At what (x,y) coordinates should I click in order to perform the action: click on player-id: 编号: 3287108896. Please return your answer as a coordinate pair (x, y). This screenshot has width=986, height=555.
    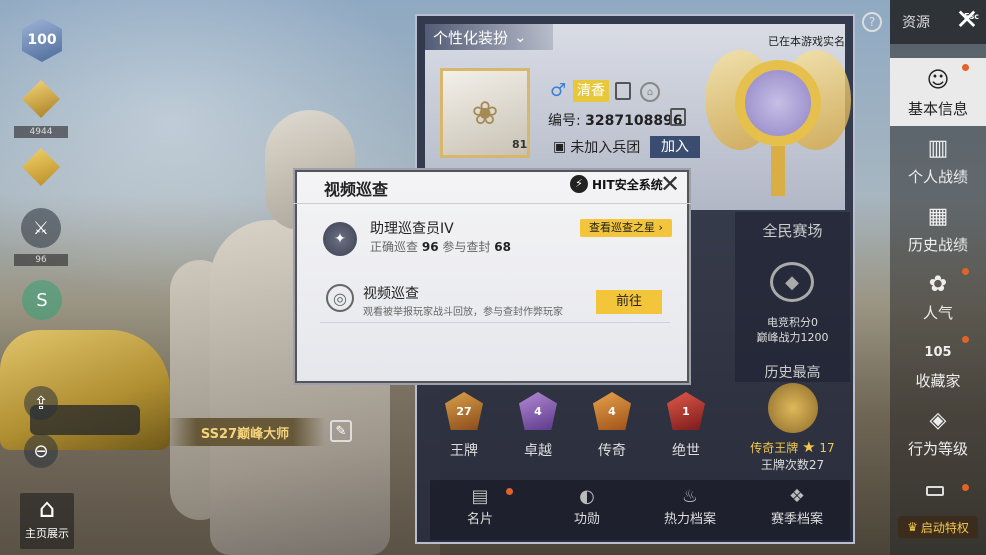
    Looking at the image, I should click on (615, 120).